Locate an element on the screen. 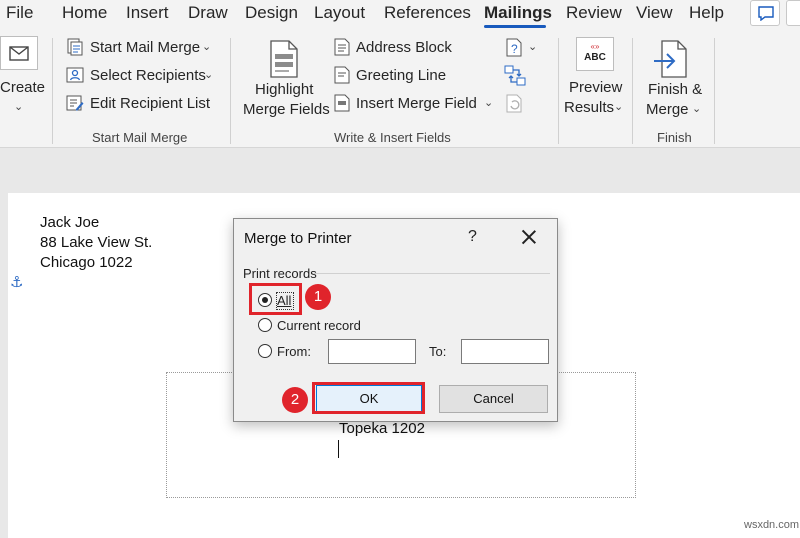  finish-group-label: Finish is located at coordinates (674, 137).